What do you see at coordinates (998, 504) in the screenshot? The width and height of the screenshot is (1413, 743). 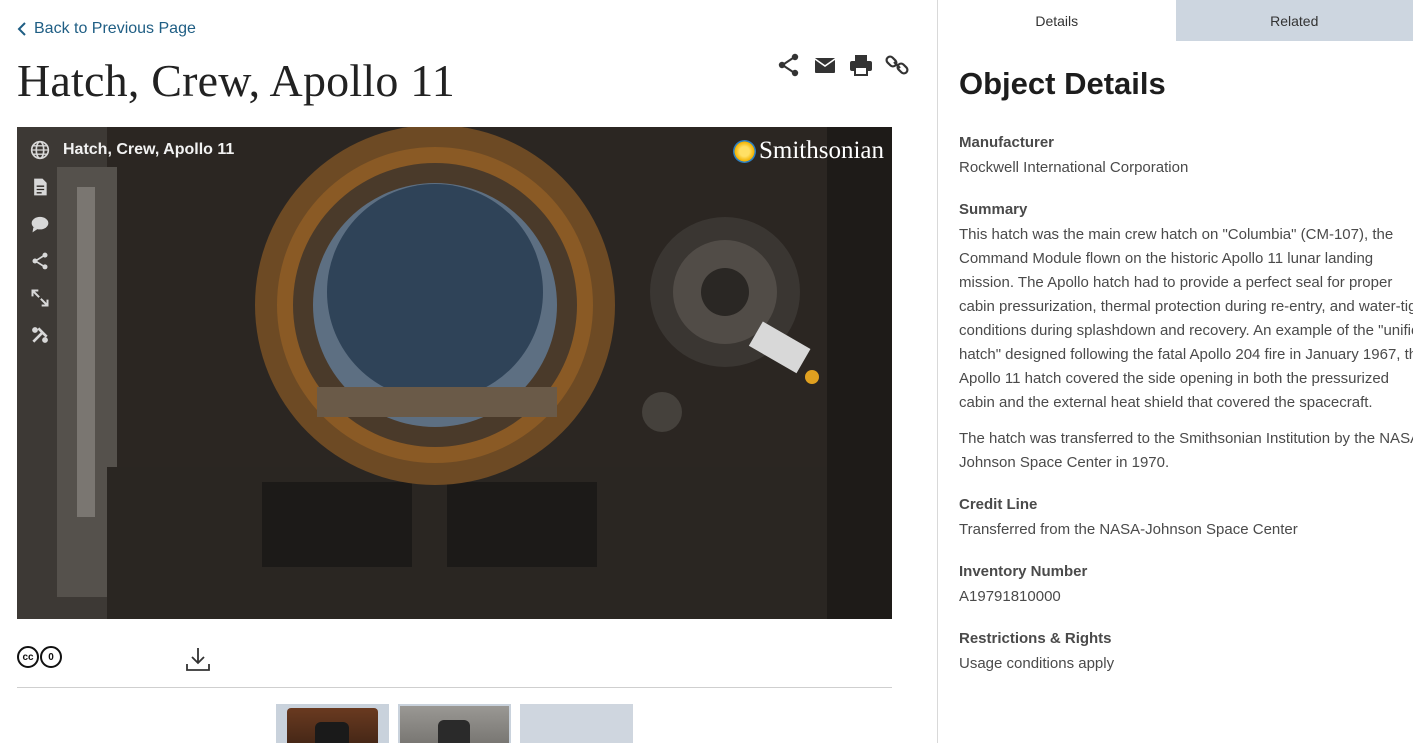 I see `credit-line-label: Credit Line` at bounding box center [998, 504].